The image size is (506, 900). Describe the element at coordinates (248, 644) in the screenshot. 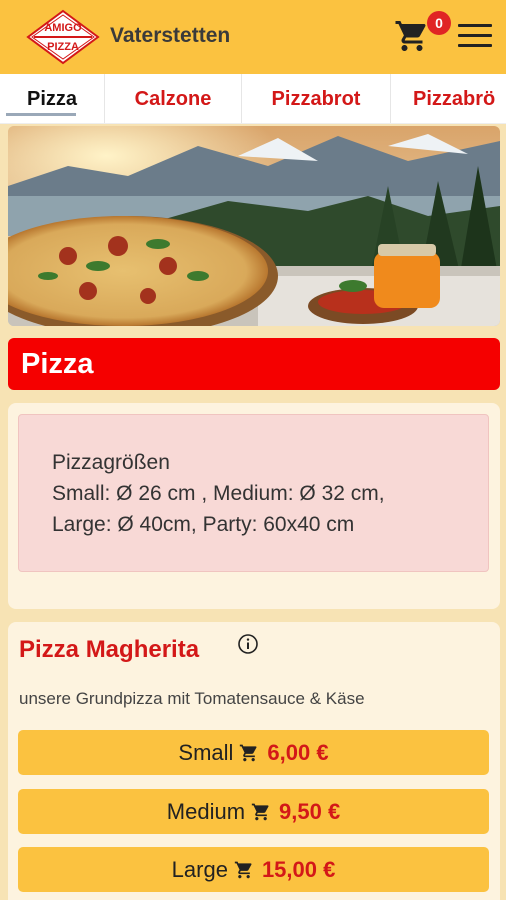

I see `info-icon` at that location.